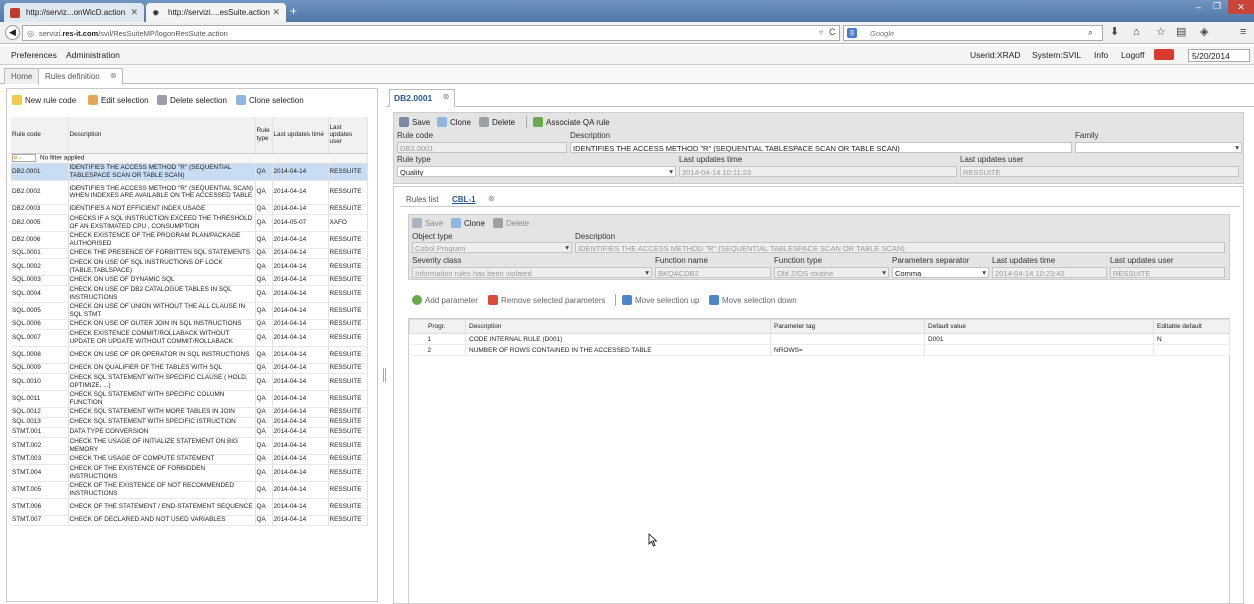  I want to click on family-select, so click(1158, 147).